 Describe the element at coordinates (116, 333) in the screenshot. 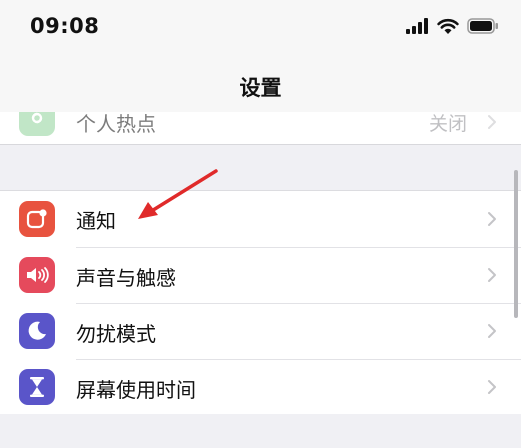

I see `settings-row-label: 勿扰模式` at that location.